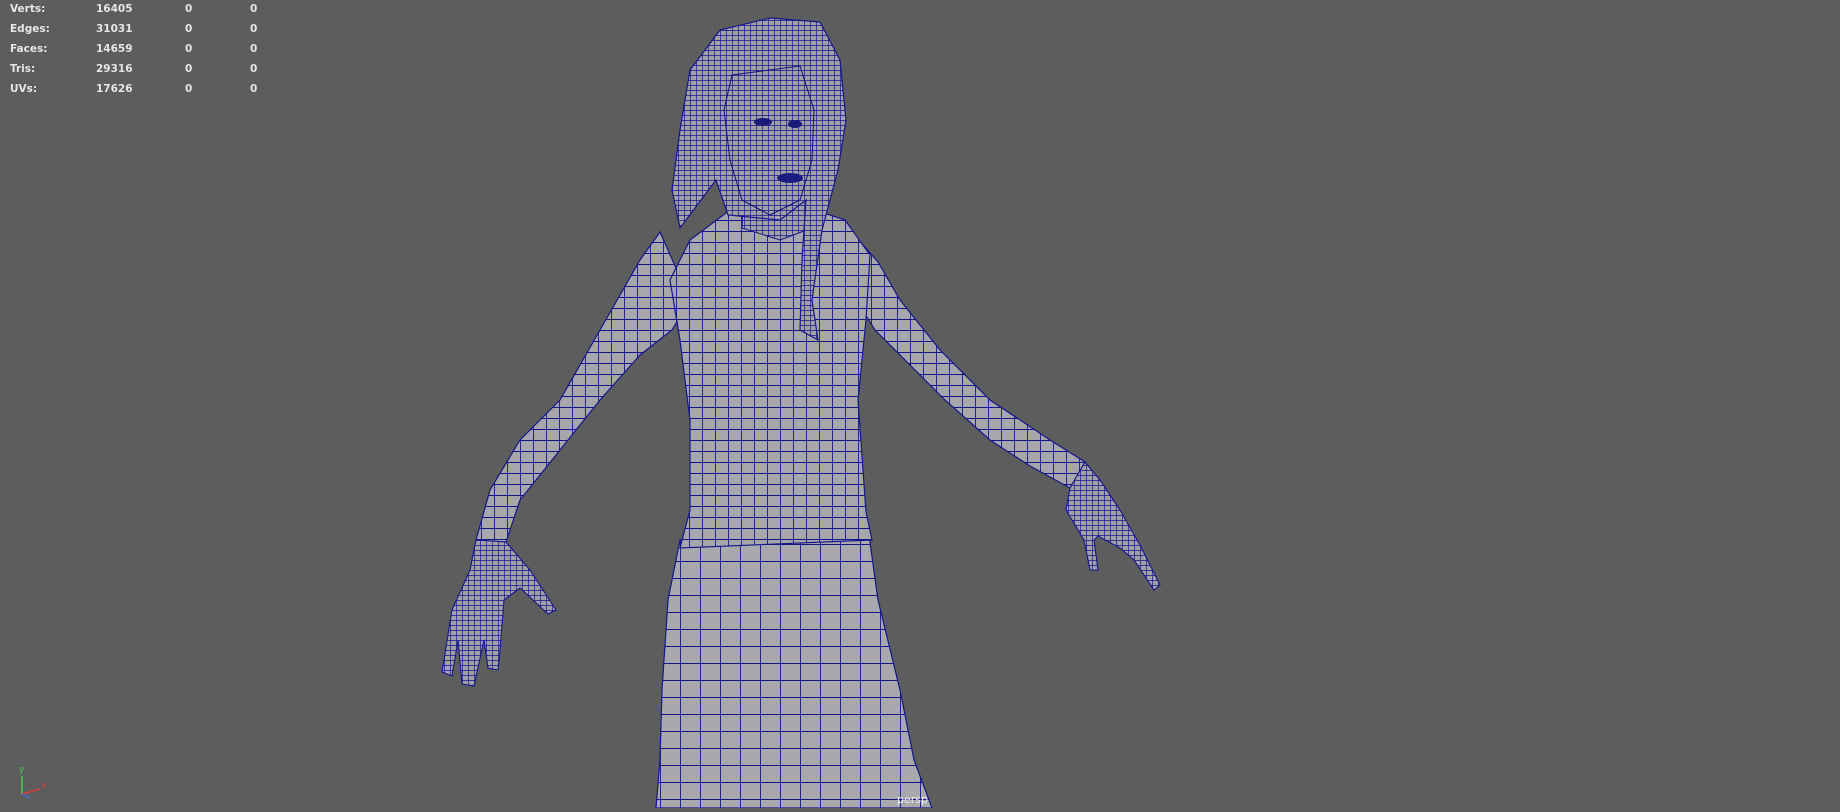 Image resolution: width=1840 pixels, height=812 pixels. Describe the element at coordinates (31, 791) in the screenshot. I see `x-axis-line` at that location.